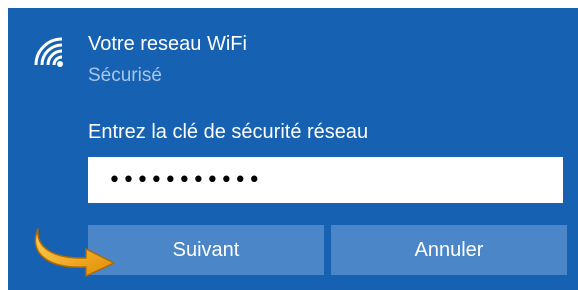 This screenshot has width=578, height=290. What do you see at coordinates (228, 132) in the screenshot?
I see `security-key-label: Entrez la clé de sécurité réseau` at bounding box center [228, 132].